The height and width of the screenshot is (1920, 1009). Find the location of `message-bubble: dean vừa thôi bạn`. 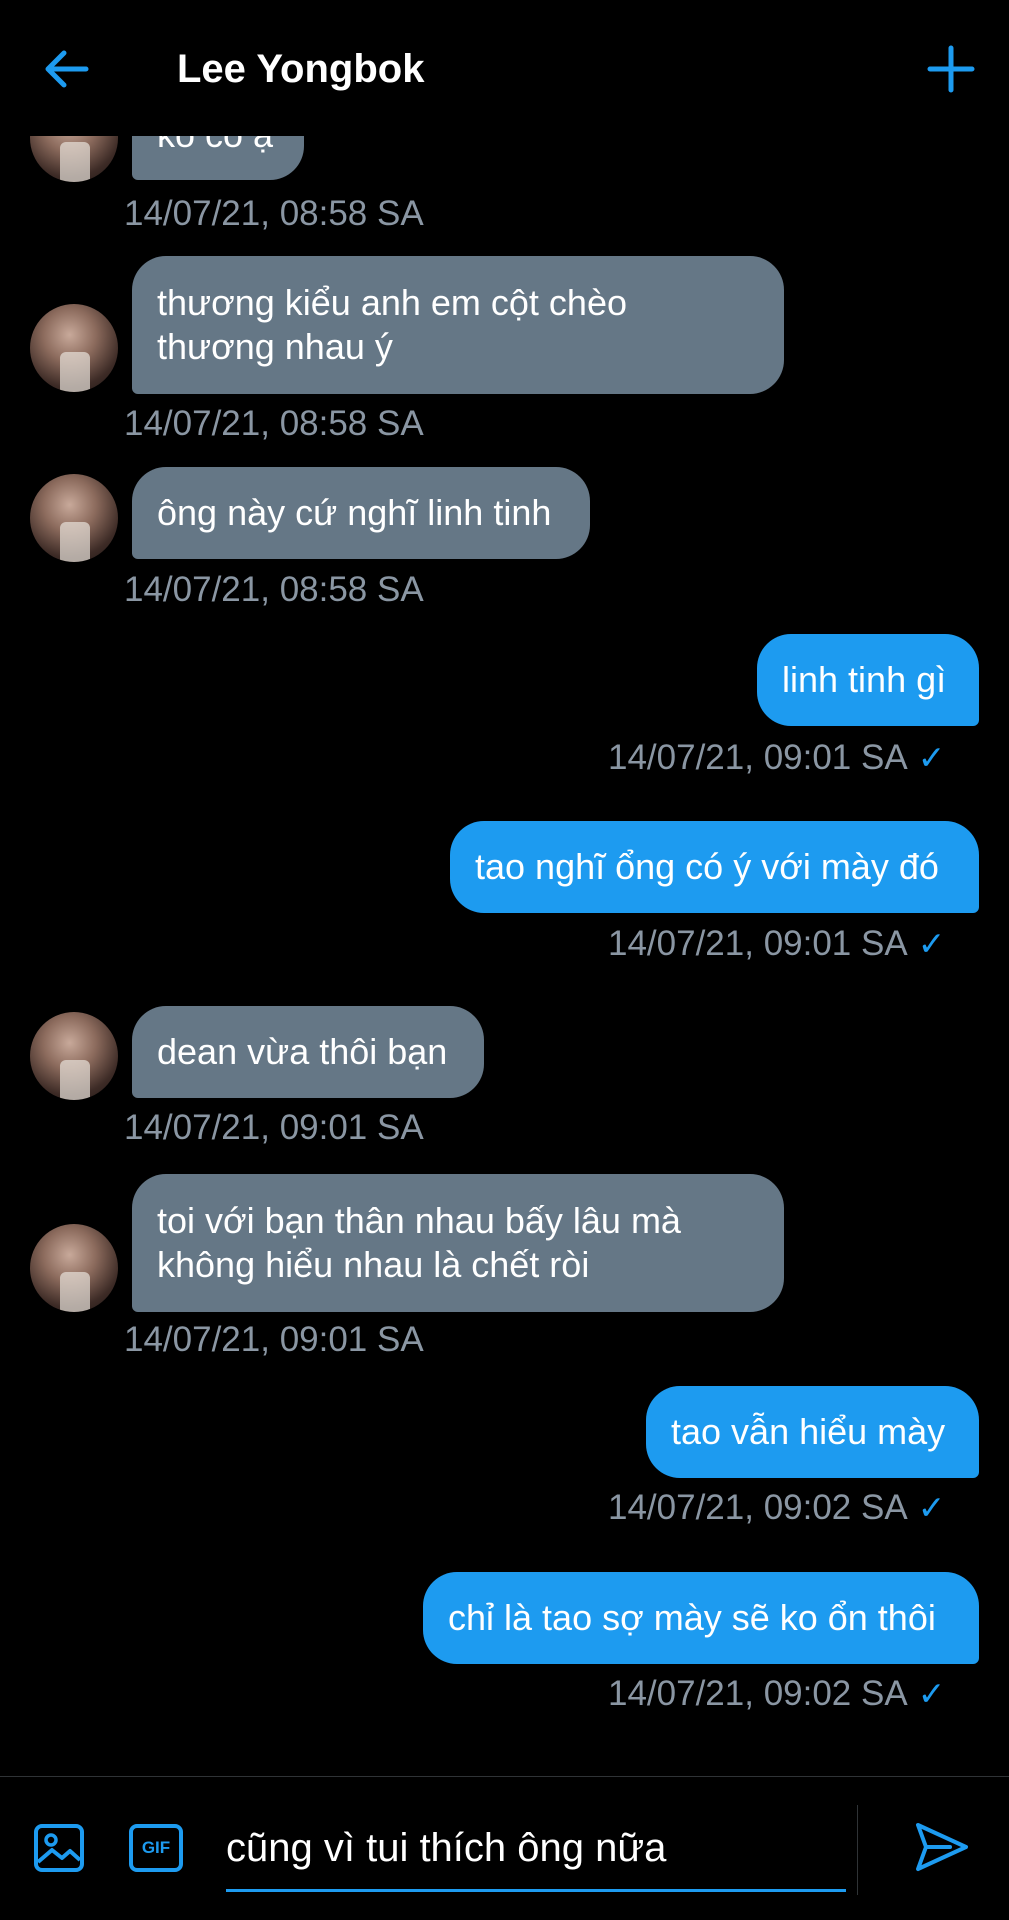

message-bubble: dean vừa thôi bạn is located at coordinates (308, 1052).